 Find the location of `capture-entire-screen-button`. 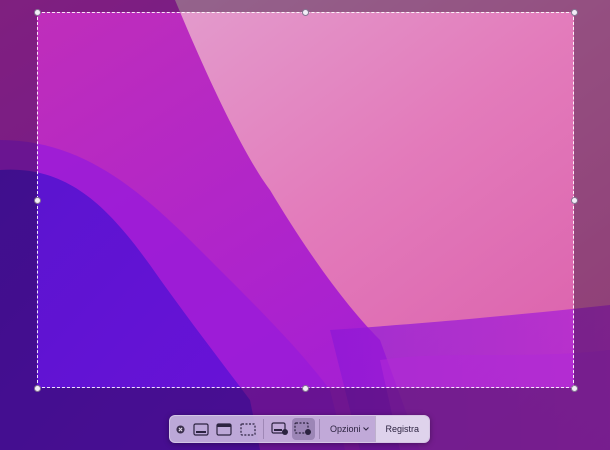

capture-entire-screen-button is located at coordinates (200, 429).